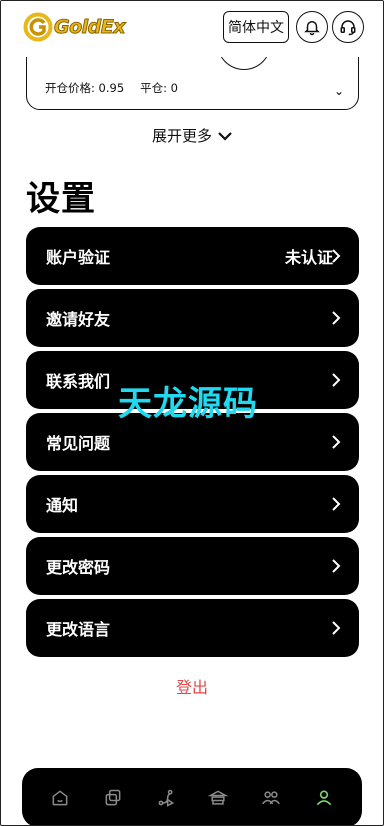 This screenshot has height=826, width=384. I want to click on nav-community, so click(271, 798).